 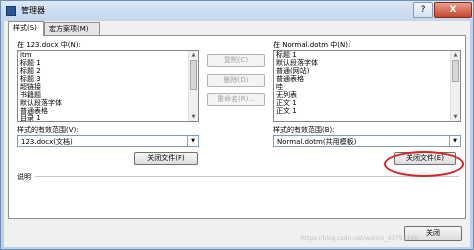 I want to click on list-item: itm, so click(x=26, y=55).